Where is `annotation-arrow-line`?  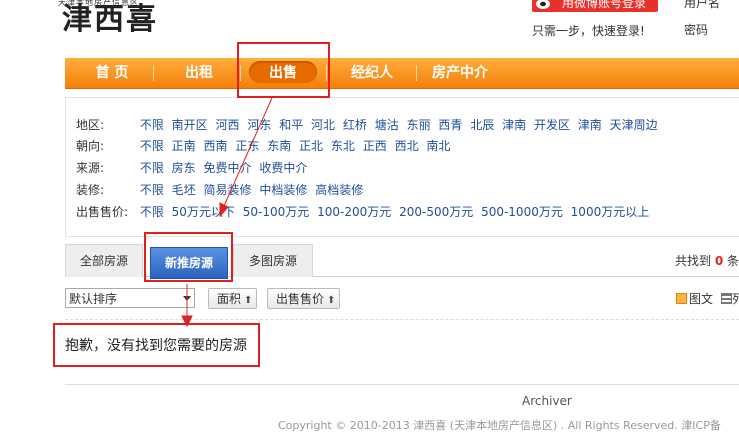 annotation-arrow-line is located at coordinates (248, 152).